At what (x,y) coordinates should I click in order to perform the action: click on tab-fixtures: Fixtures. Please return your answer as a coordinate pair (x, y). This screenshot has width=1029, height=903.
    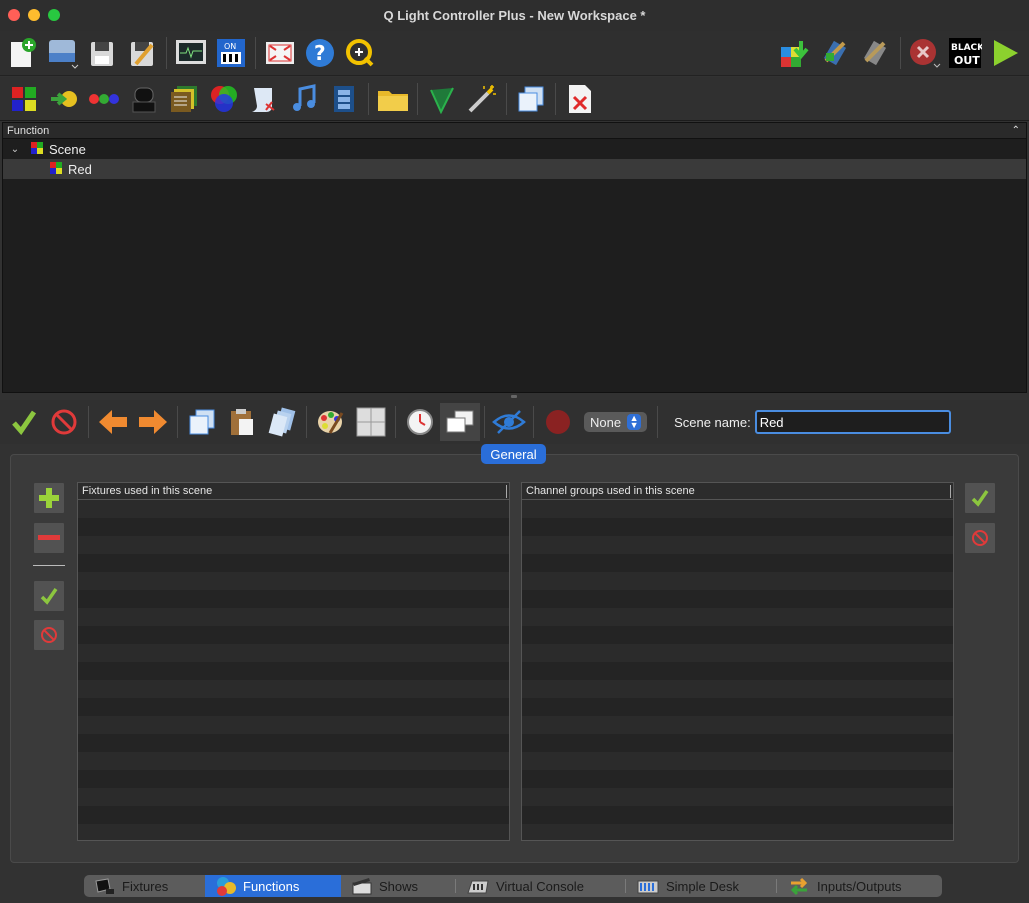
    Looking at the image, I should click on (144, 886).